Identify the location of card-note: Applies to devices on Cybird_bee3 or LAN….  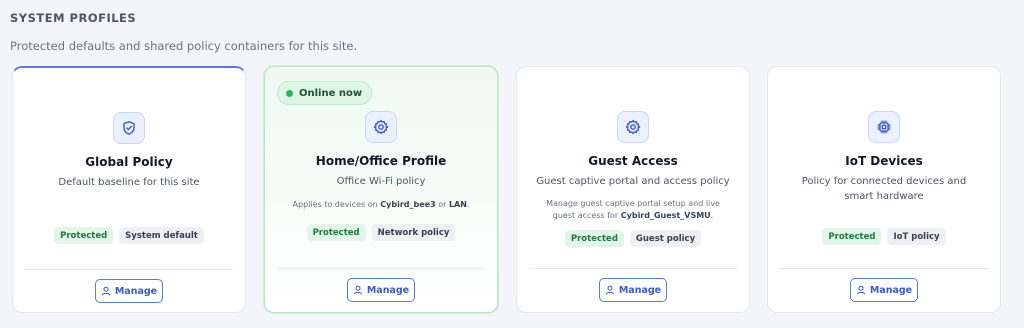
(381, 204).